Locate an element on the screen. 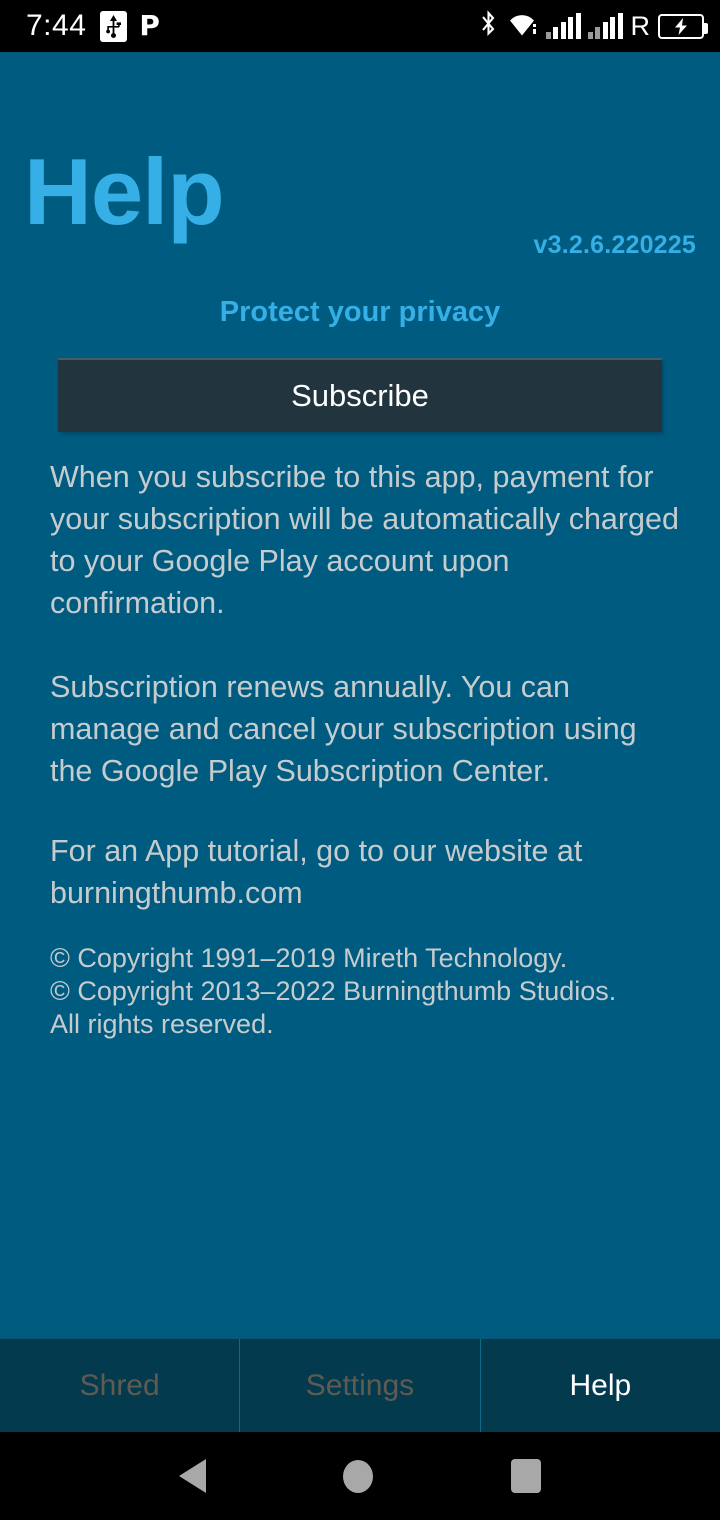 This screenshot has width=720, height=1520. status-bar-clock: 7:44 is located at coordinates (56, 25).